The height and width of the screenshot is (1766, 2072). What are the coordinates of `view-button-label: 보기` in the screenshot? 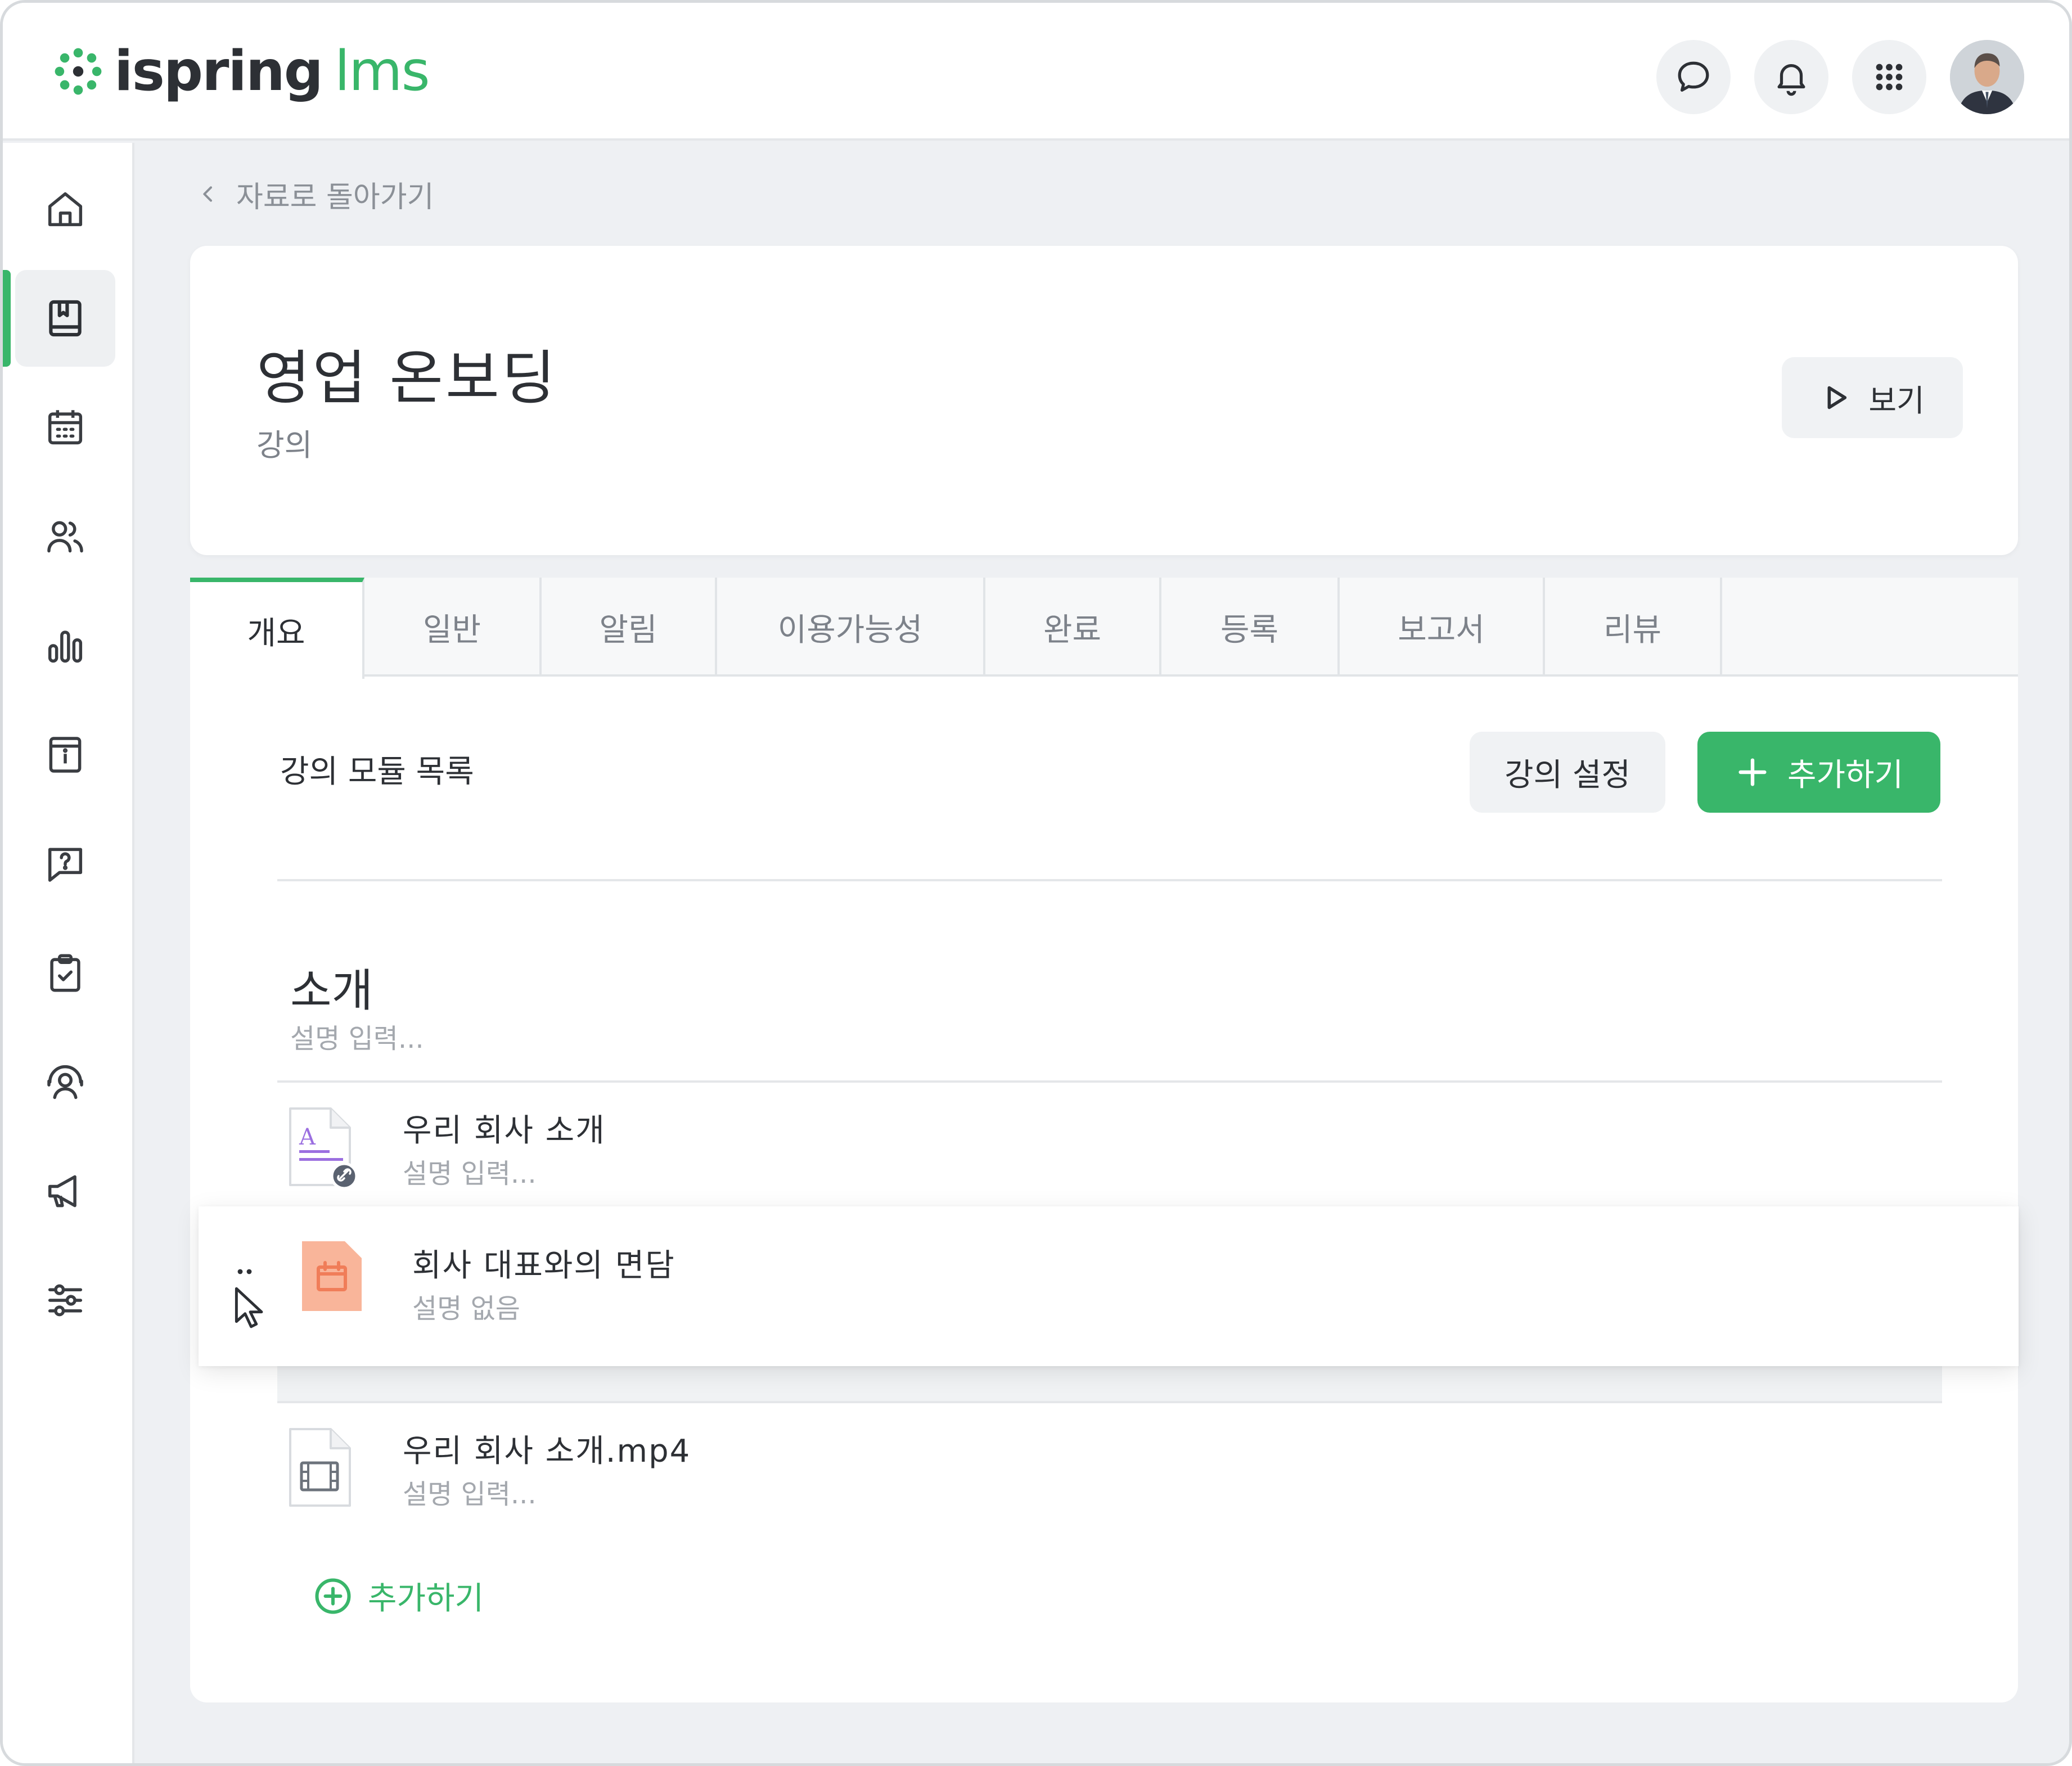 It's located at (1897, 400).